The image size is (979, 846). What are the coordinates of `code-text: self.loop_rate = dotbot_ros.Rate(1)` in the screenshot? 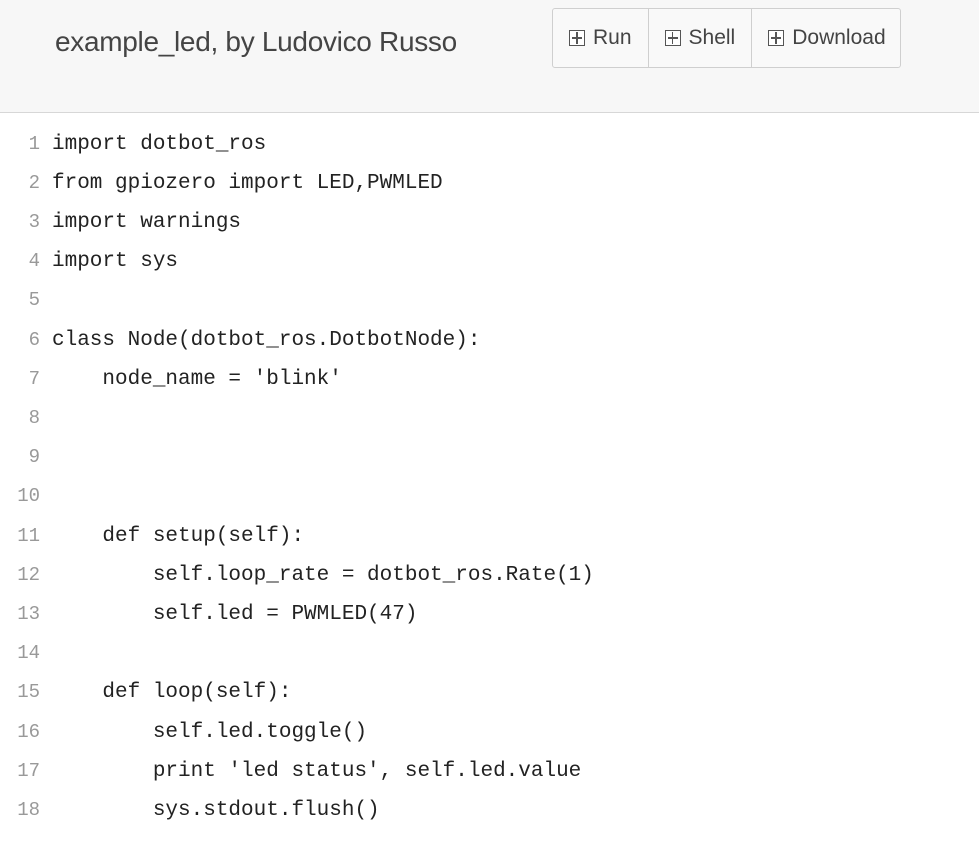 It's located at (322, 575).